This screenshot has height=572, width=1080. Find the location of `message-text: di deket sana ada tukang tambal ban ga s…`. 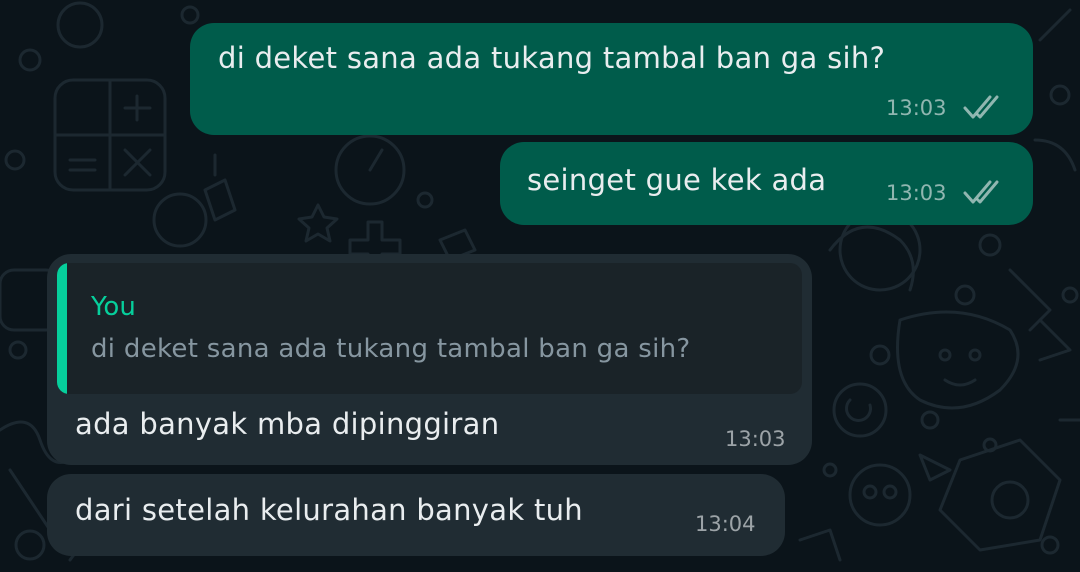

message-text: di deket sana ada tukang tambal ban ga s… is located at coordinates (552, 58).